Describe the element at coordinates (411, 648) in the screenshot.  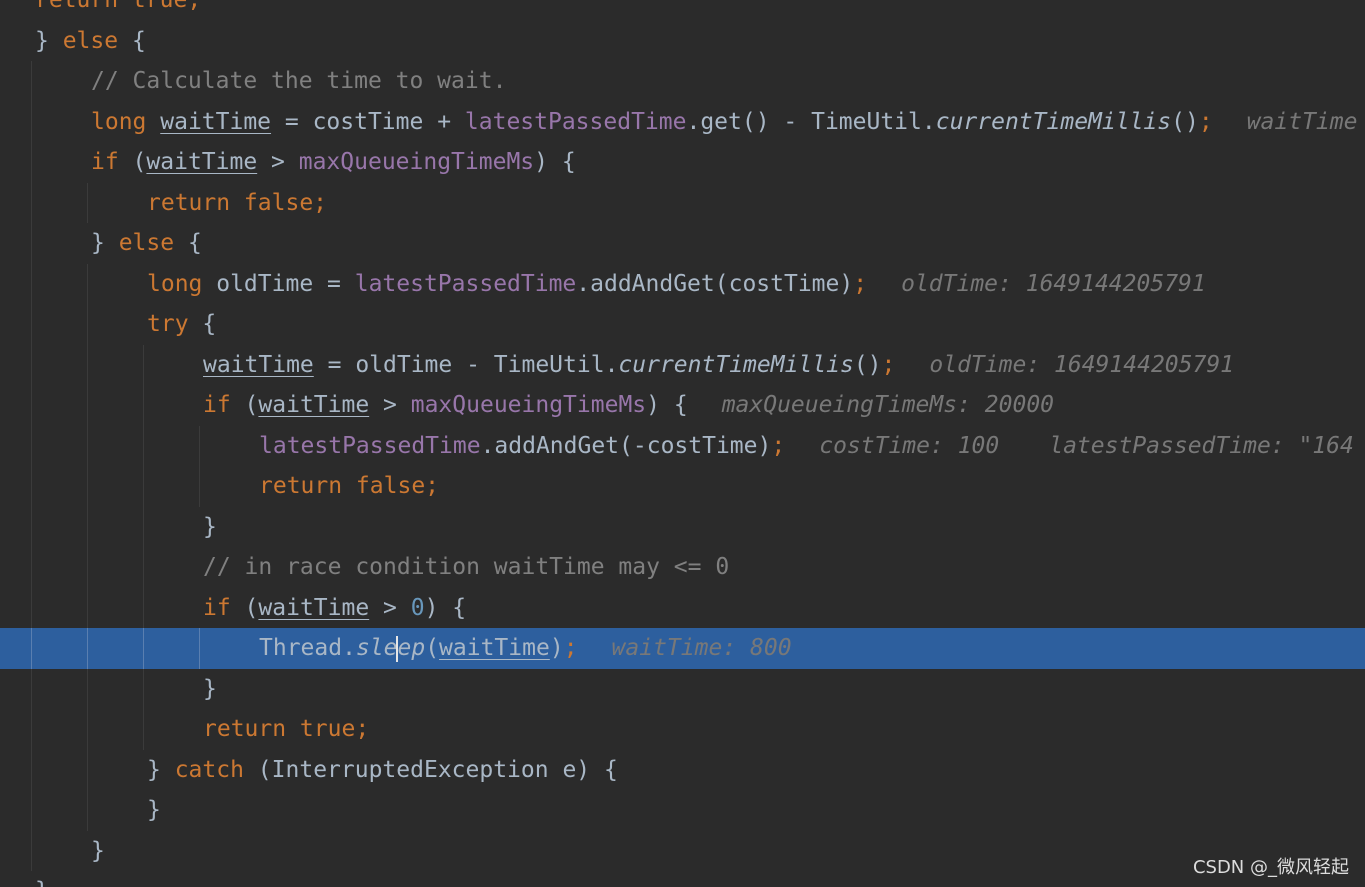
I see `code-token: ep` at that location.